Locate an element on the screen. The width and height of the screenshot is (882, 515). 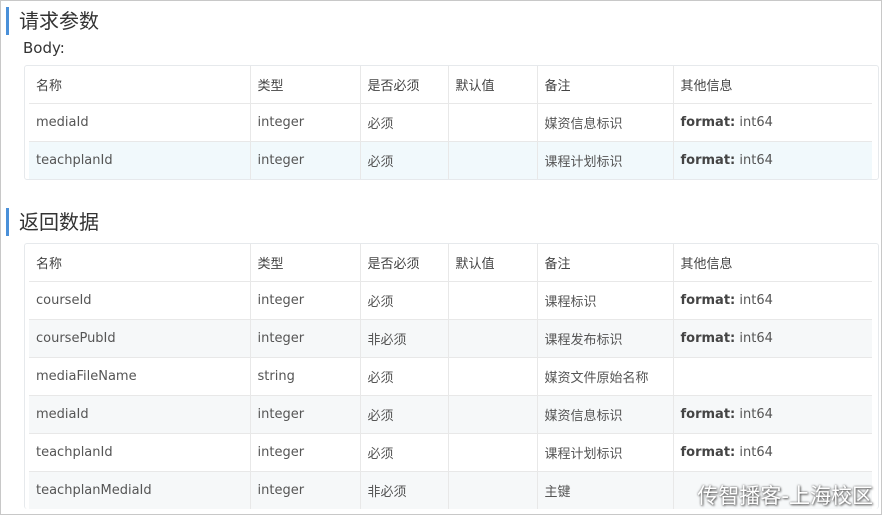
request-params-title: 请求参数 is located at coordinates (52, 21).